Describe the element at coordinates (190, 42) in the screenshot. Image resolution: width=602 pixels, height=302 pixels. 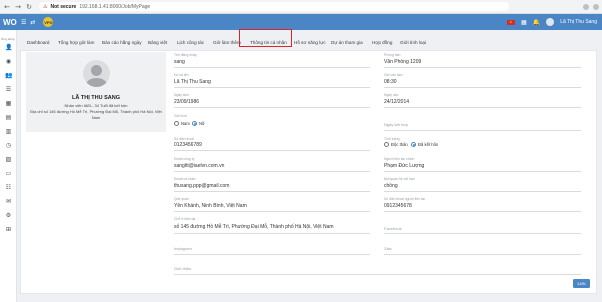
I see `tab-business-trip: Lịch công tác` at that location.